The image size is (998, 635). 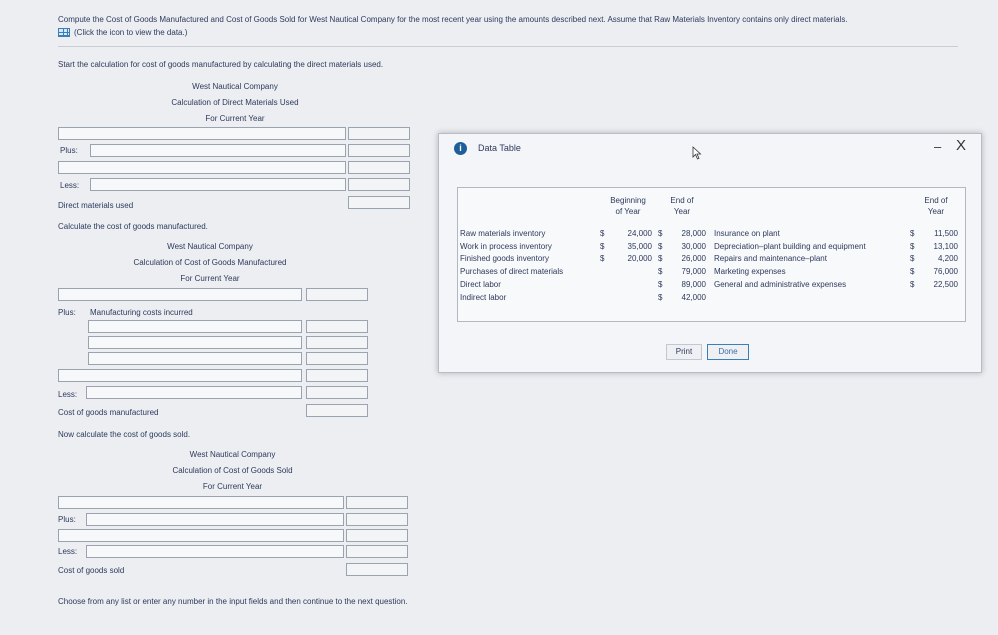 I want to click on dm-plus-select, so click(x=218, y=150).